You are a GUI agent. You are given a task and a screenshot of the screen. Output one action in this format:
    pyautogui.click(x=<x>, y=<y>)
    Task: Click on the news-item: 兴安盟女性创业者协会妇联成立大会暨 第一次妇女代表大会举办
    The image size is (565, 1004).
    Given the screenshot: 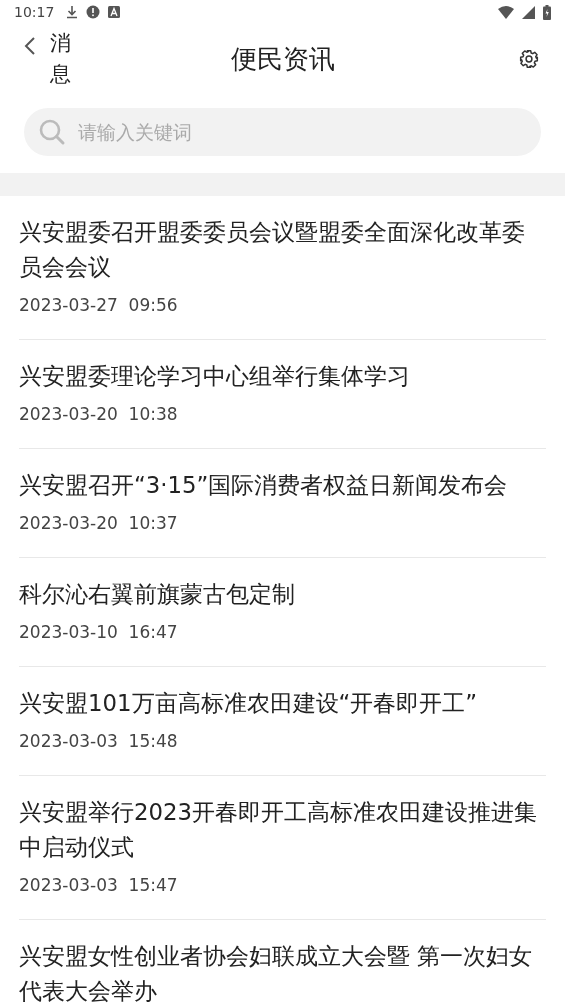 What is the action you would take?
    pyautogui.click(x=282, y=962)
    